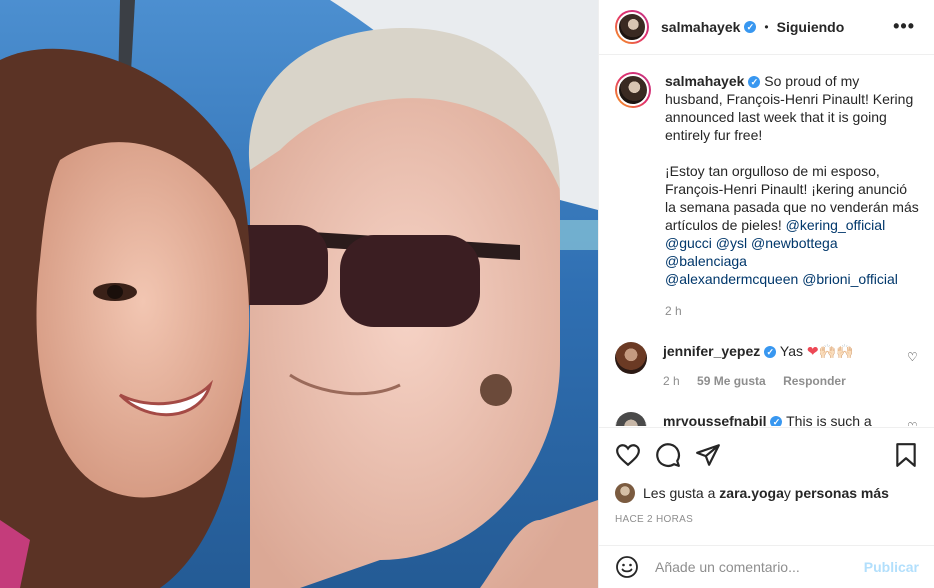  What do you see at coordinates (787, 493) in the screenshot?
I see `likes-conj: y` at bounding box center [787, 493].